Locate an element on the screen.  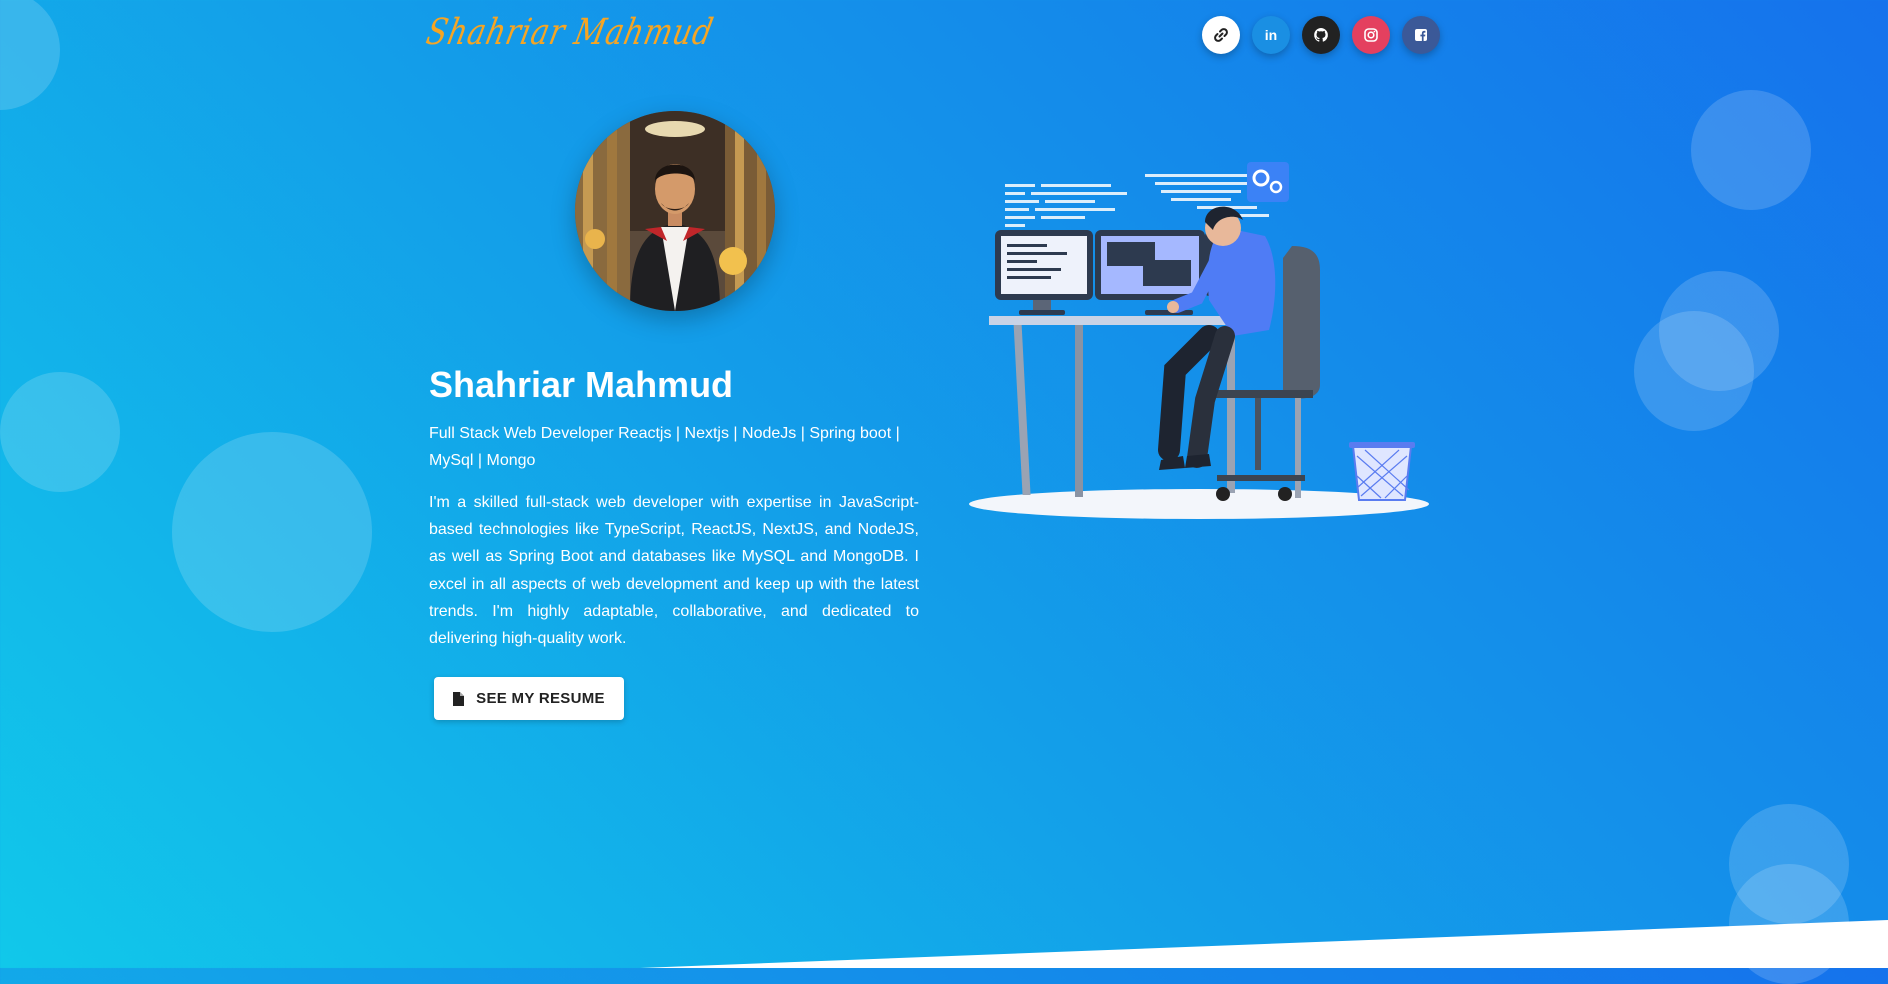
social-links: in is located at coordinates (1321, 35).